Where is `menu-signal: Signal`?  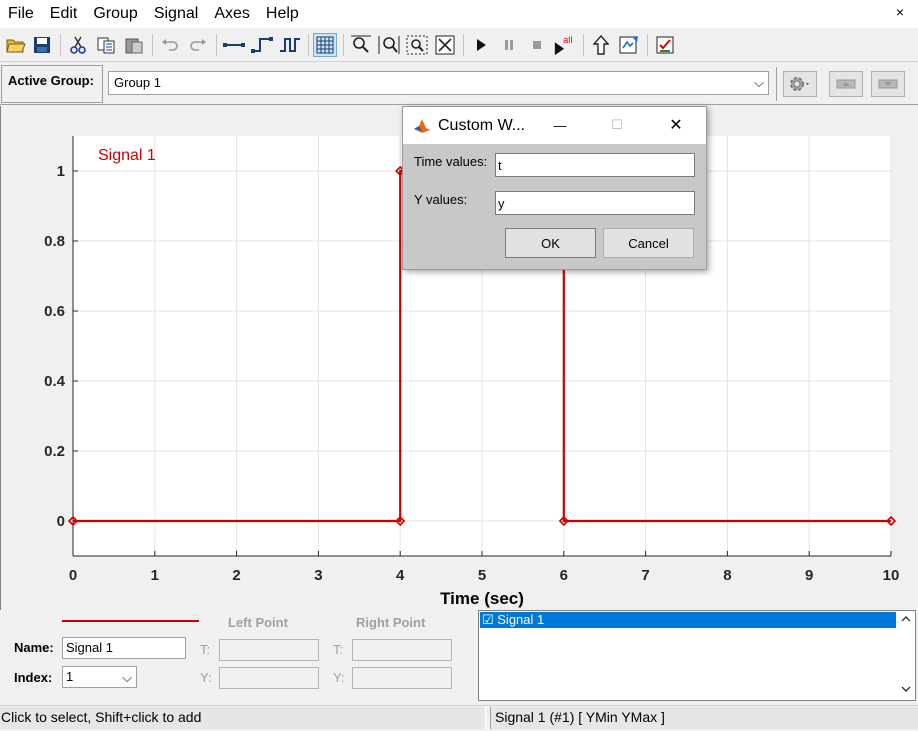 menu-signal: Signal is located at coordinates (176, 14).